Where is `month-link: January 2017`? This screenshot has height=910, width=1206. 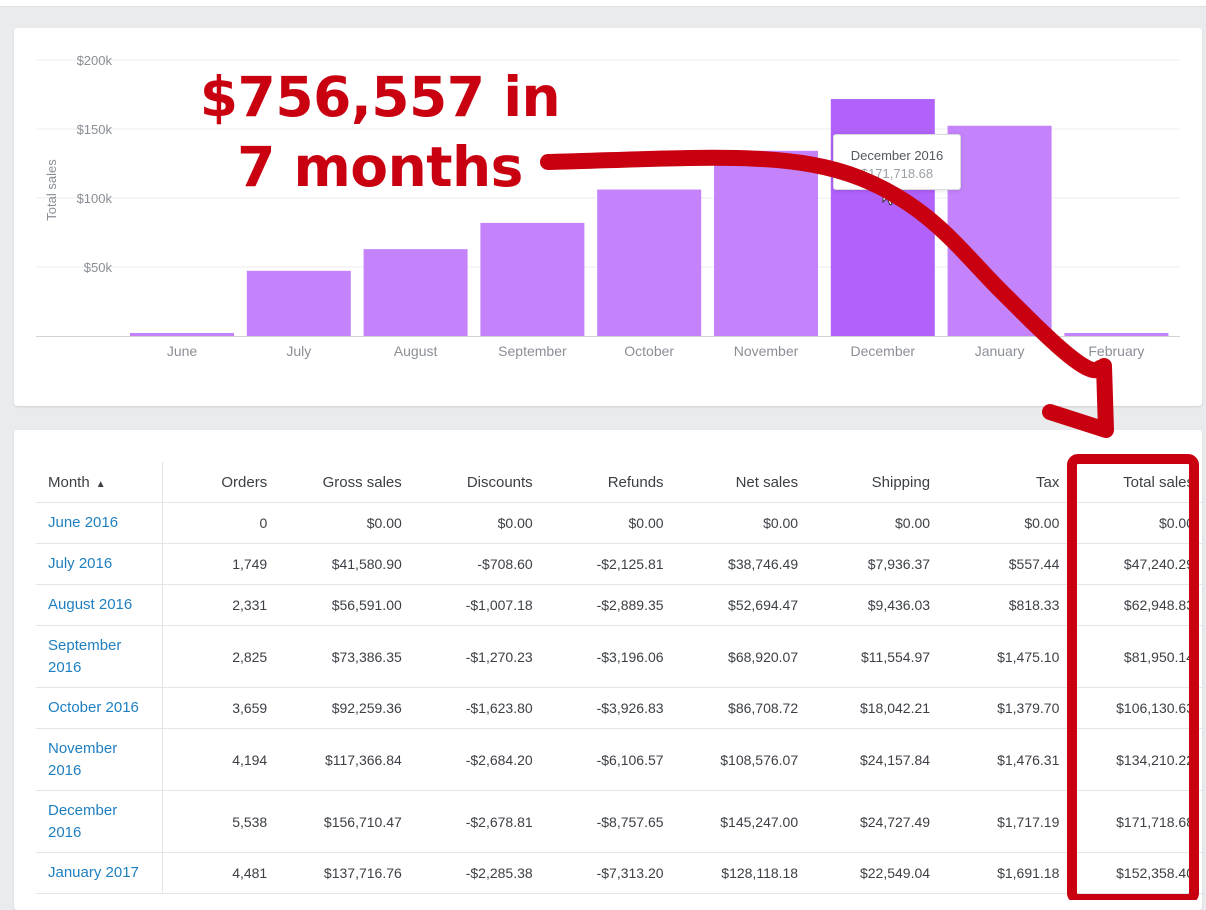 month-link: January 2017 is located at coordinates (99, 873).